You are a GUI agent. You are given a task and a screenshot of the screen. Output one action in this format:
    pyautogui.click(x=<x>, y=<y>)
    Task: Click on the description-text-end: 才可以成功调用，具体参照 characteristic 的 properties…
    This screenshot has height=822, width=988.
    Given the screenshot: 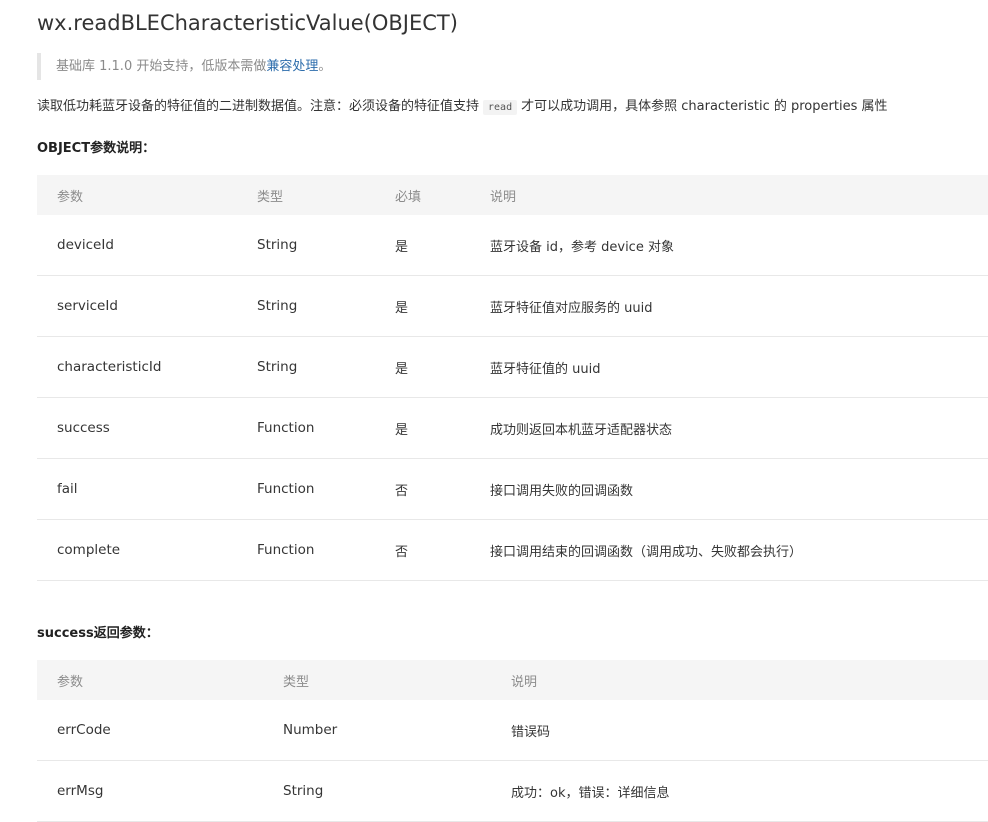 What is the action you would take?
    pyautogui.click(x=704, y=106)
    